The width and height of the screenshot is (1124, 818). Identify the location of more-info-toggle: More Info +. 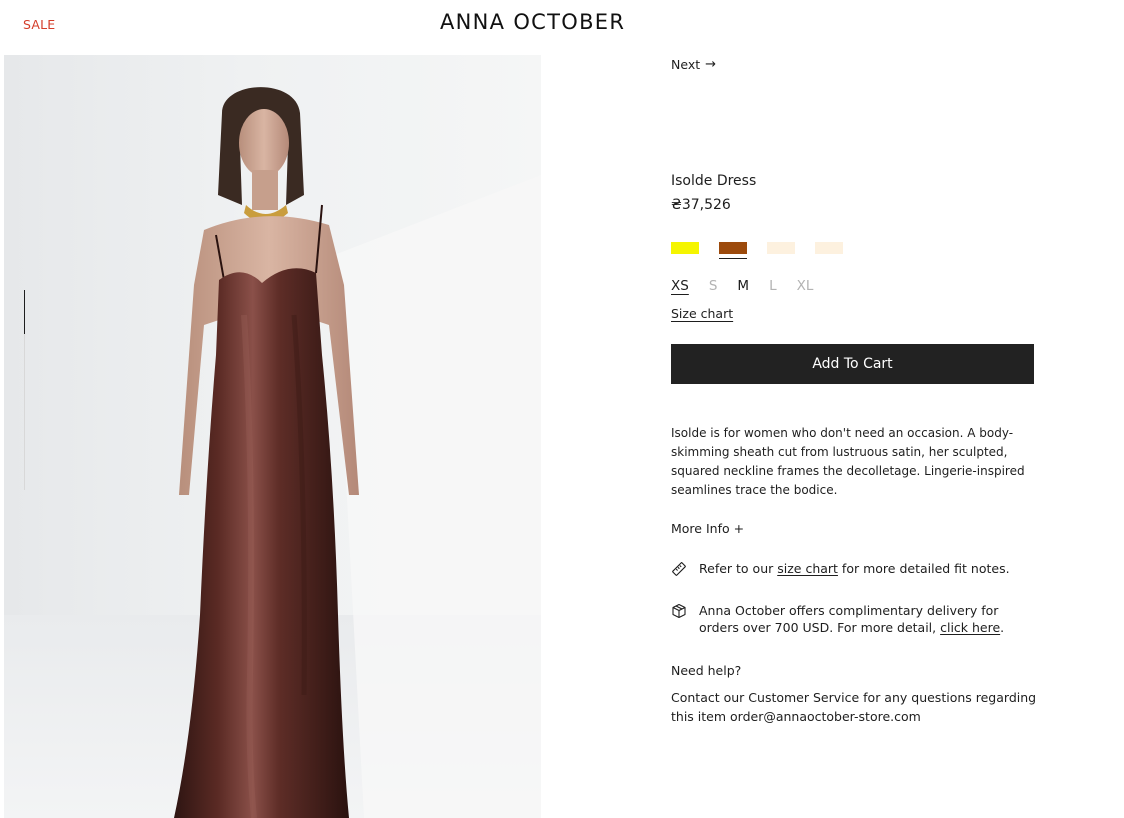
(707, 528).